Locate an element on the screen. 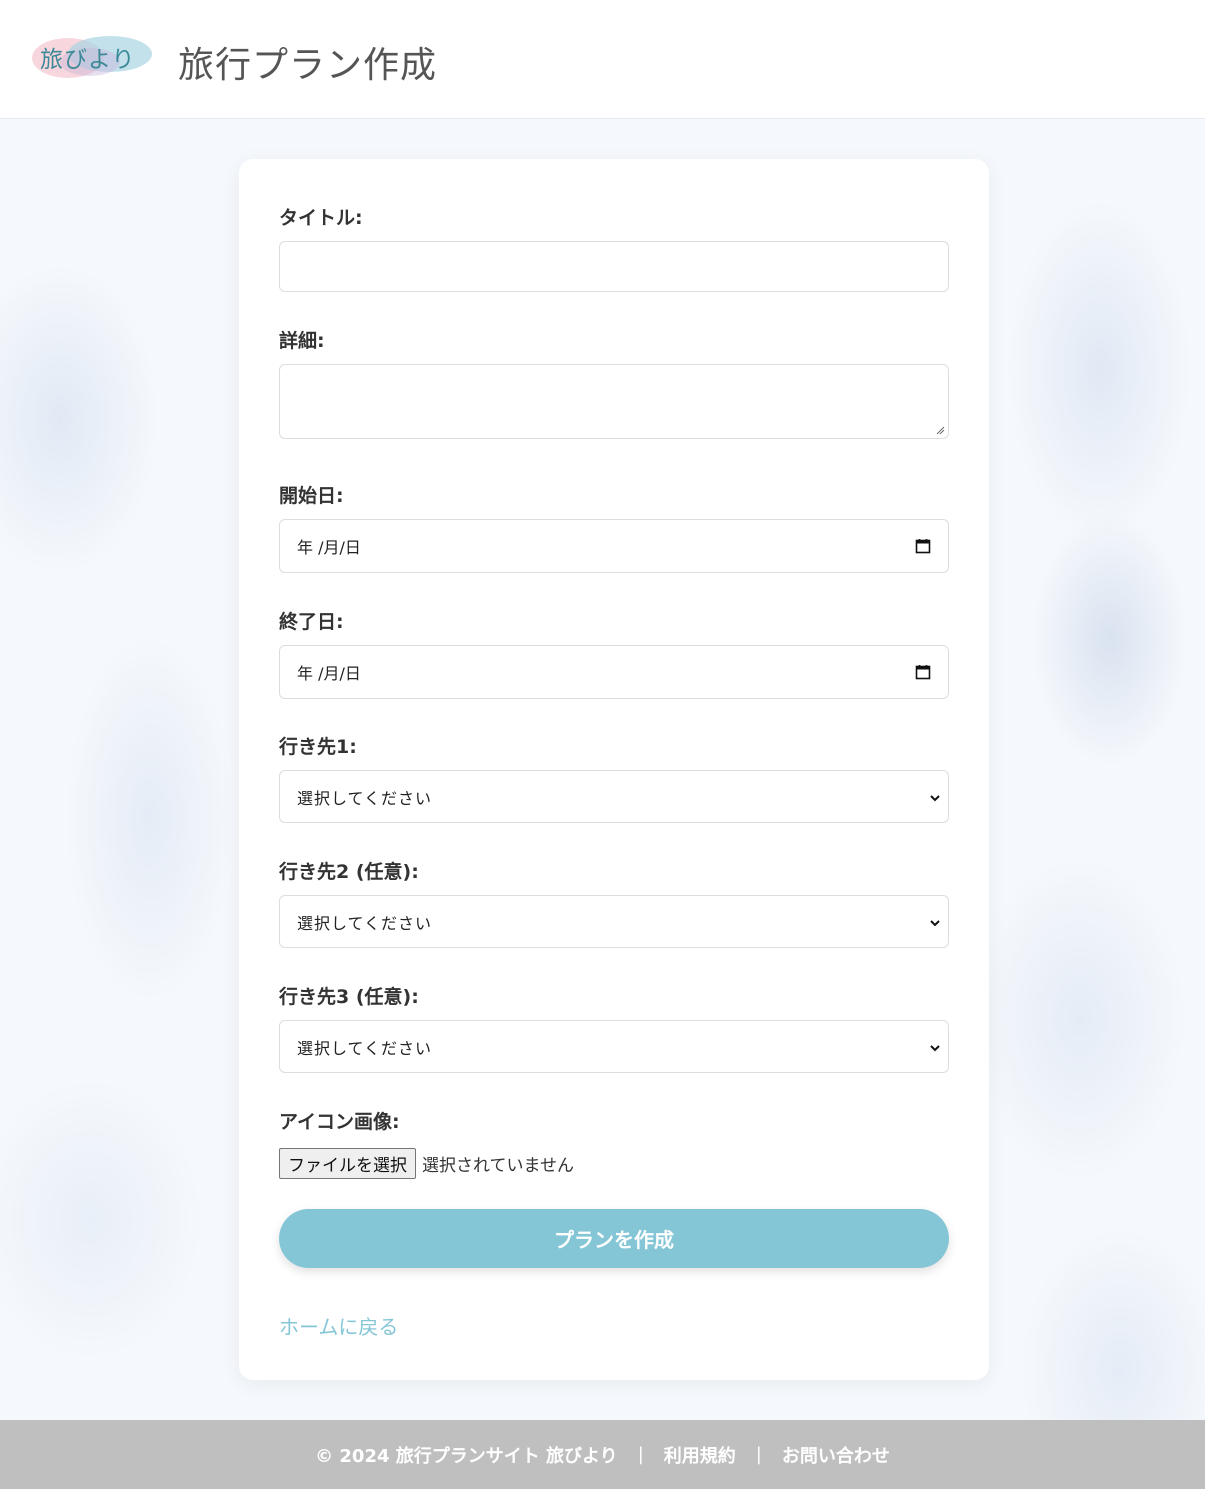 This screenshot has width=1205, height=1489. terms-link: 利用規約 is located at coordinates (700, 1455).